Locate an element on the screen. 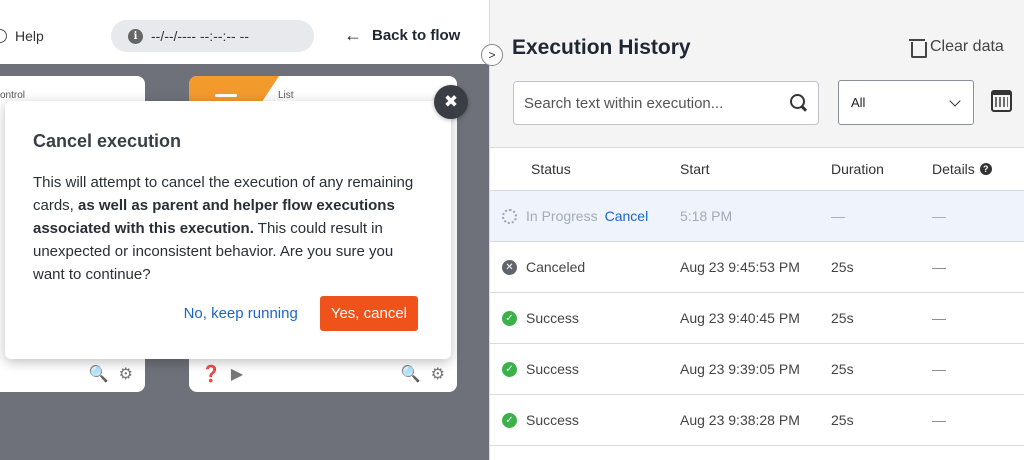  clear-data-button: Clear data is located at coordinates (956, 47).